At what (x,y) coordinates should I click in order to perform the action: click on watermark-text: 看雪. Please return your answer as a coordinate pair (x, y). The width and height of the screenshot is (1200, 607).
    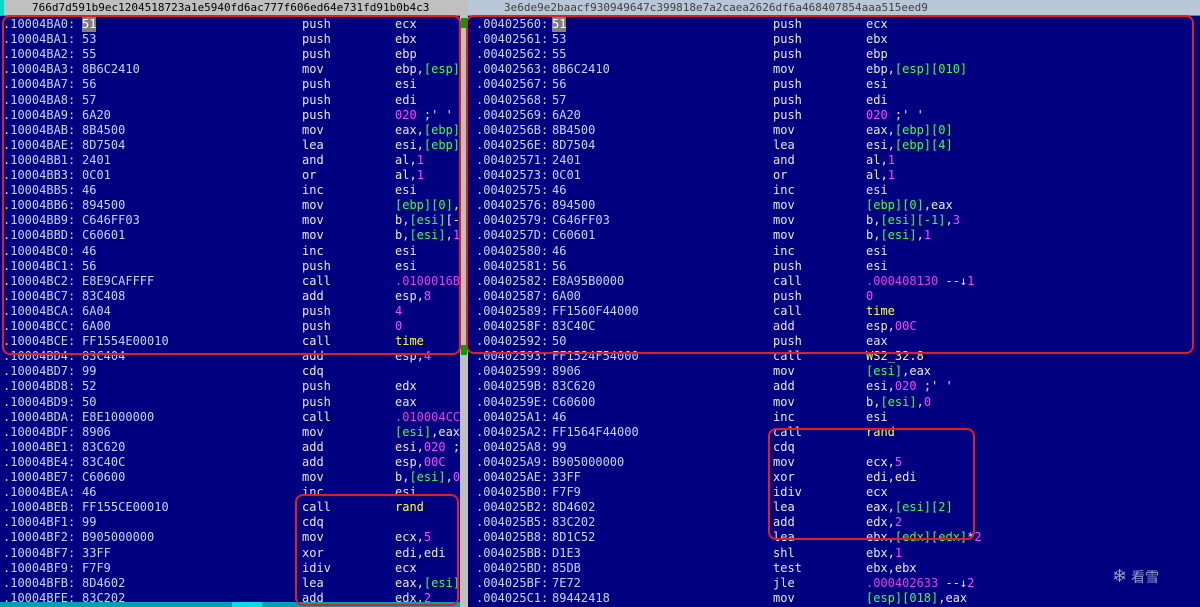
    Looking at the image, I should click on (1145, 578).